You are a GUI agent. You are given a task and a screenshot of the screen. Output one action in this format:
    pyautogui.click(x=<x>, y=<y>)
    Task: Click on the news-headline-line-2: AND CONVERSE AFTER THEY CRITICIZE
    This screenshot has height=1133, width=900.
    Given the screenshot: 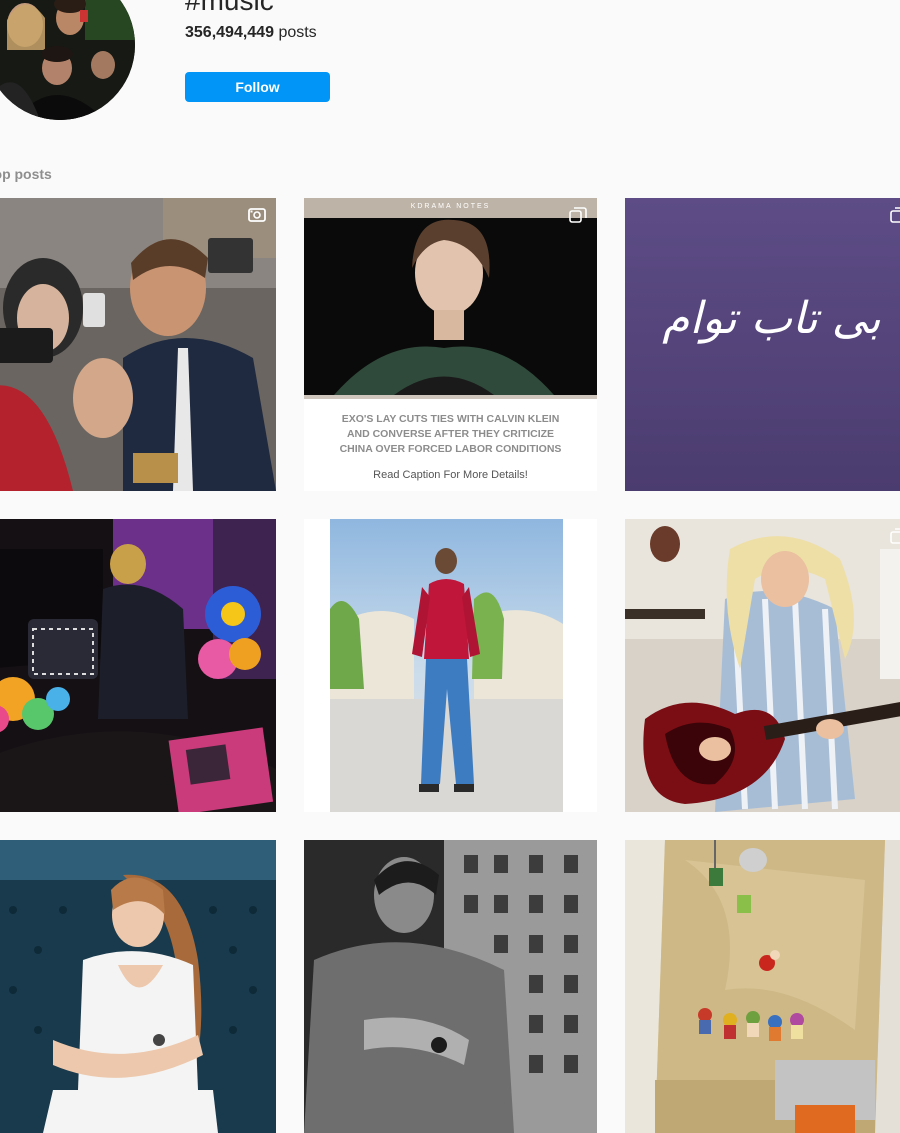 What is the action you would take?
    pyautogui.click(x=450, y=434)
    